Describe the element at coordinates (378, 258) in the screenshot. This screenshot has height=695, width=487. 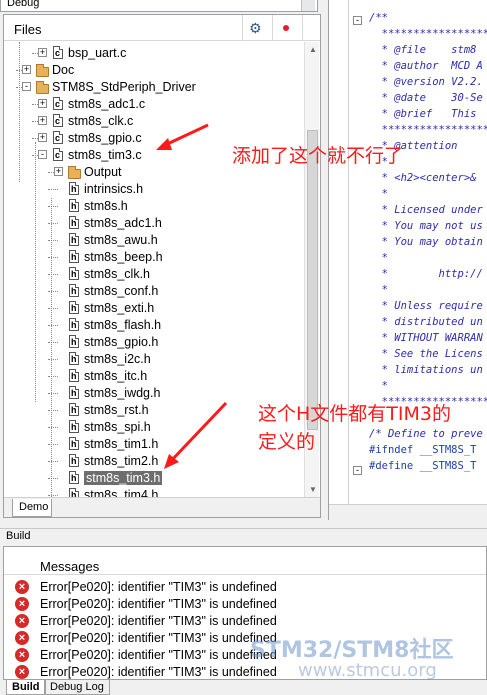
I see `code-line: *` at that location.